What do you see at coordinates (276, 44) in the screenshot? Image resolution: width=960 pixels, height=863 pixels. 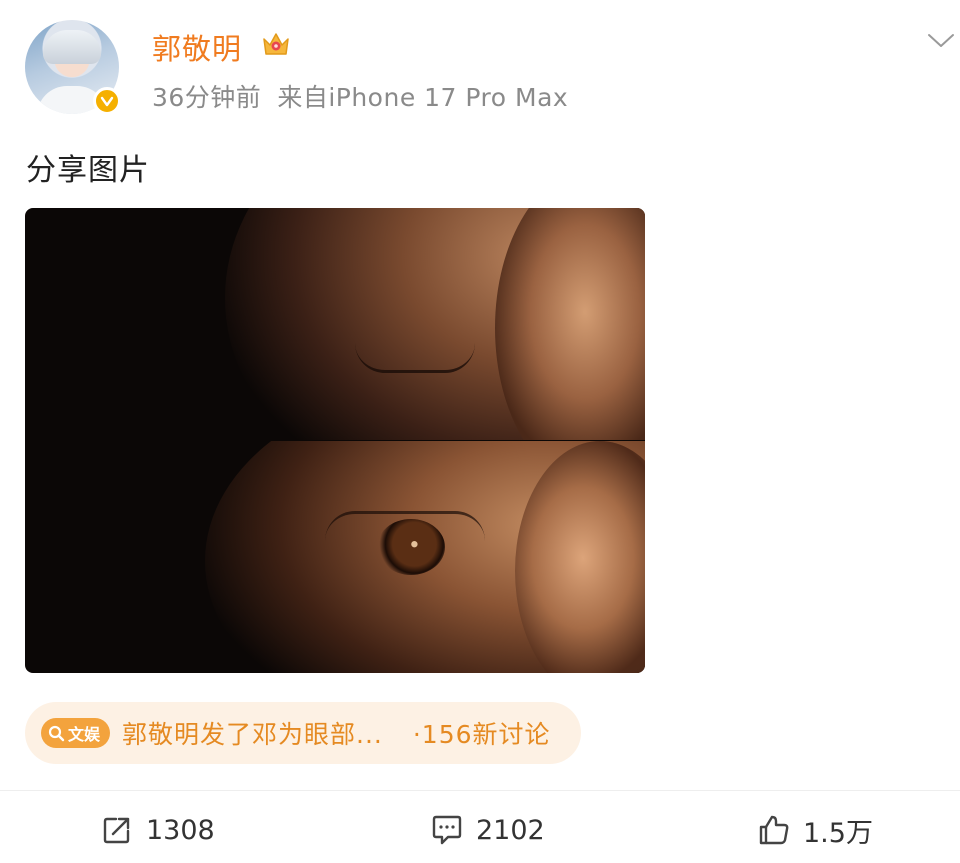 I see `vip-crown-icon` at bounding box center [276, 44].